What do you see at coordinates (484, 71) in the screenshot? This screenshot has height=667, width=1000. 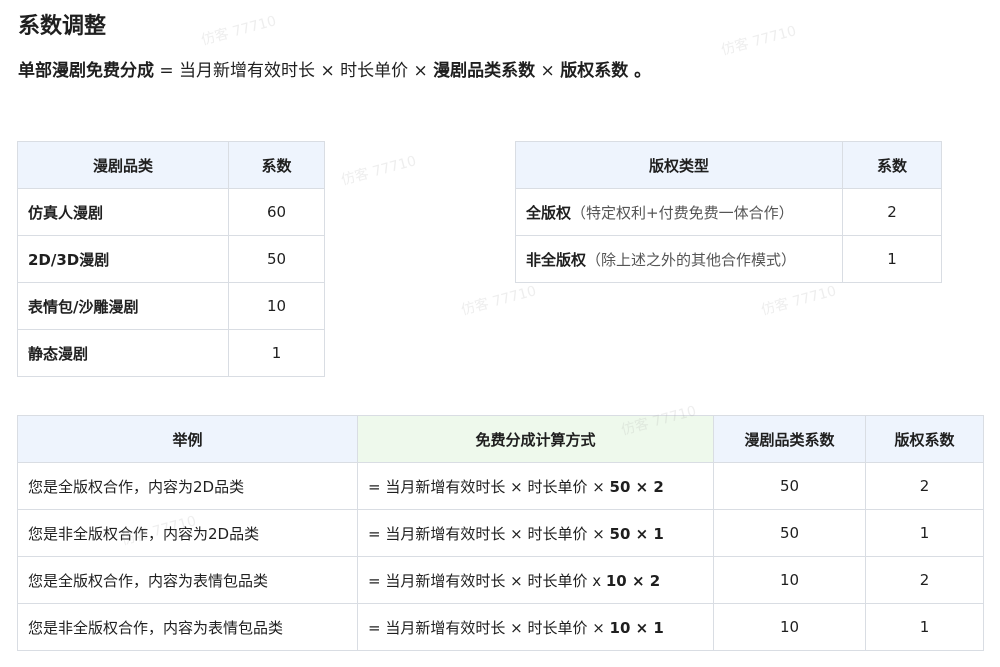 I see `formula-term-category: 漫剧品类系数` at bounding box center [484, 71].